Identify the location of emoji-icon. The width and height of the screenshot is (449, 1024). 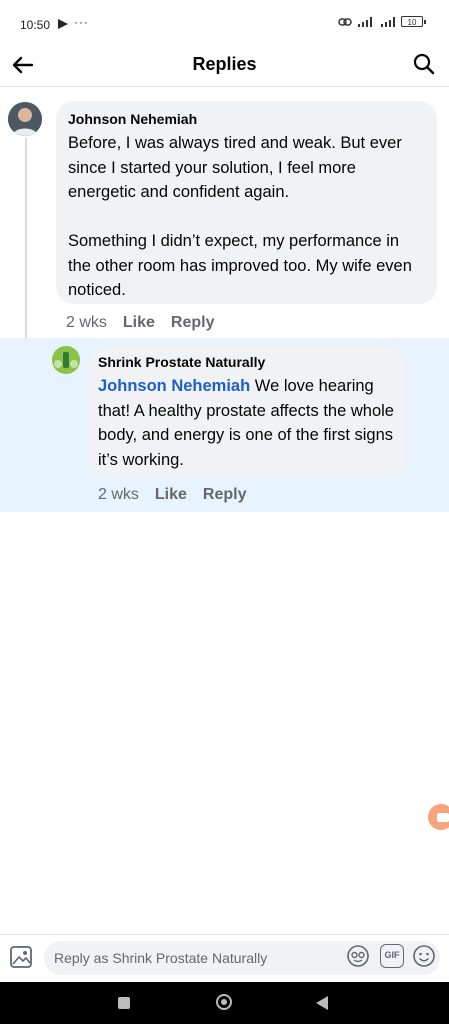
(424, 956).